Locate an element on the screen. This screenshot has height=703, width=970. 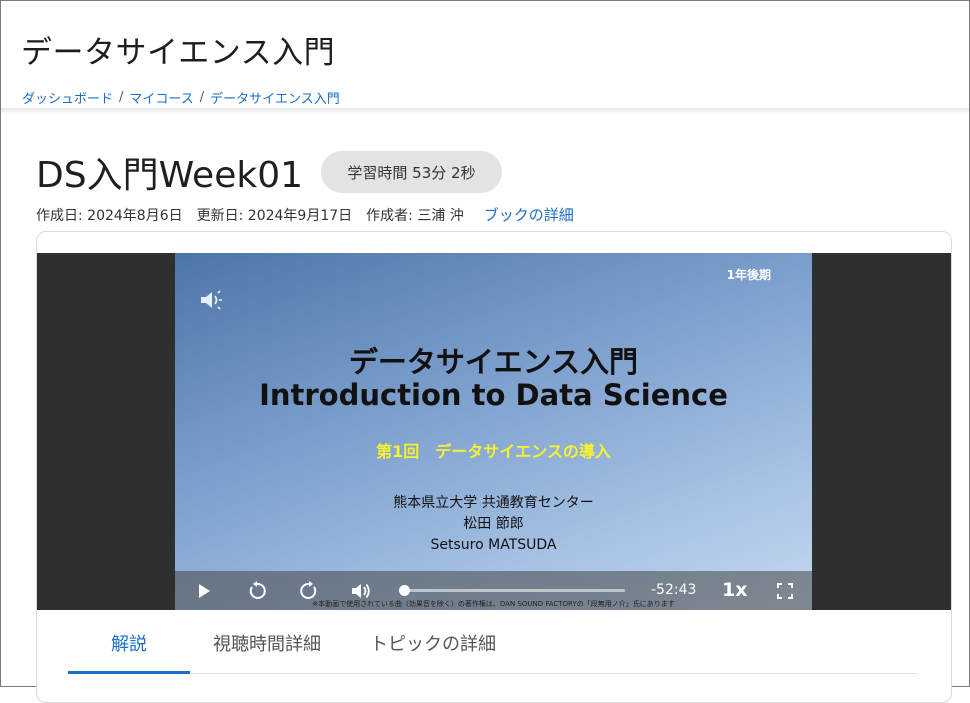
updated-date: 更新日: 2024年9月17日 is located at coordinates (274, 215).